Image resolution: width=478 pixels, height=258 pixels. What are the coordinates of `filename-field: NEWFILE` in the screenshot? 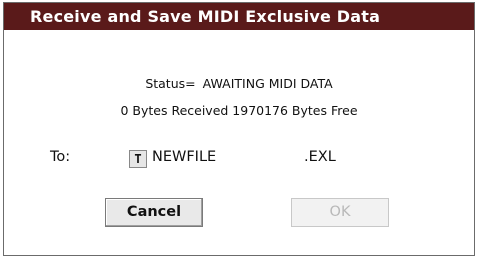 It's located at (184, 157).